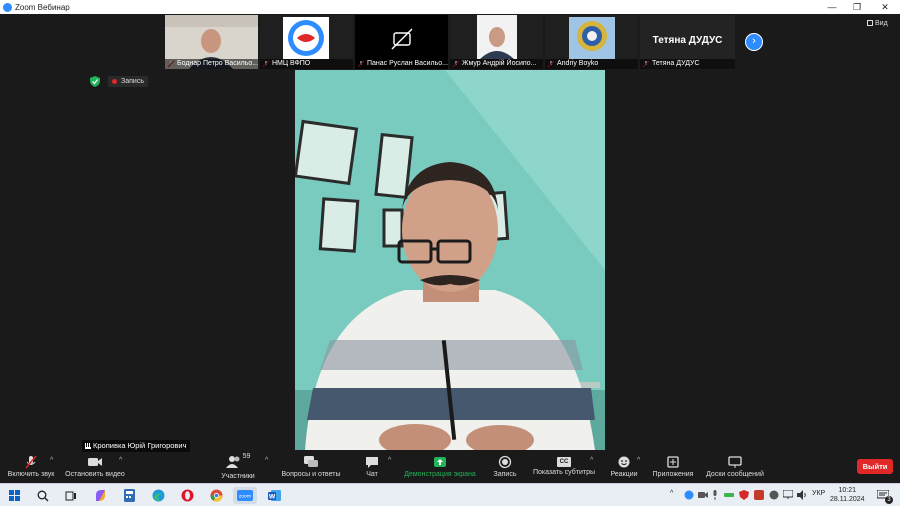 The height and width of the screenshot is (506, 900). Describe the element at coordinates (311, 468) in the screenshot. I see `qa-button: Вопросы и ответы` at that location.